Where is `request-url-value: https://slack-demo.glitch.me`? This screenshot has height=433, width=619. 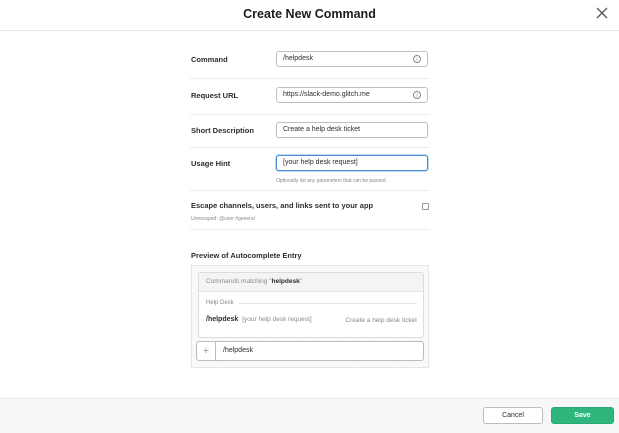 request-url-value: https://slack-demo.glitch.me is located at coordinates (326, 94).